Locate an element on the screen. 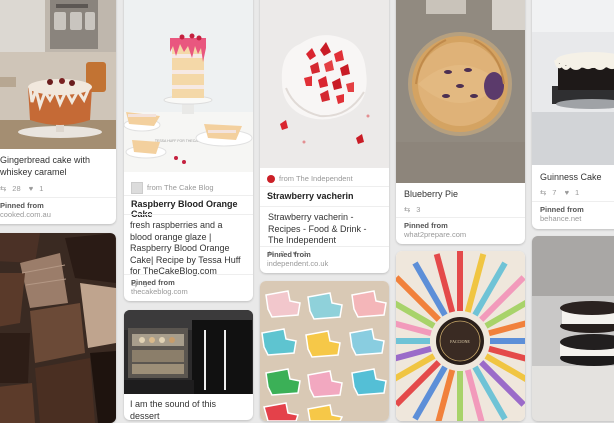  strawberry-vacherin-photo is located at coordinates (324, 84).